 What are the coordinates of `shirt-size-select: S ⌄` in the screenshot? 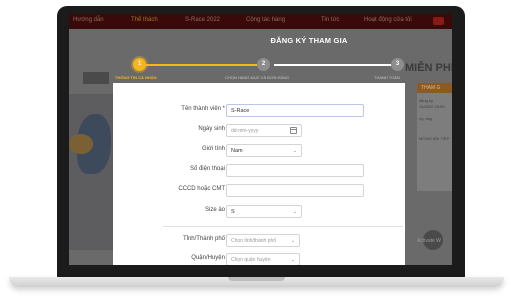 It's located at (264, 211).